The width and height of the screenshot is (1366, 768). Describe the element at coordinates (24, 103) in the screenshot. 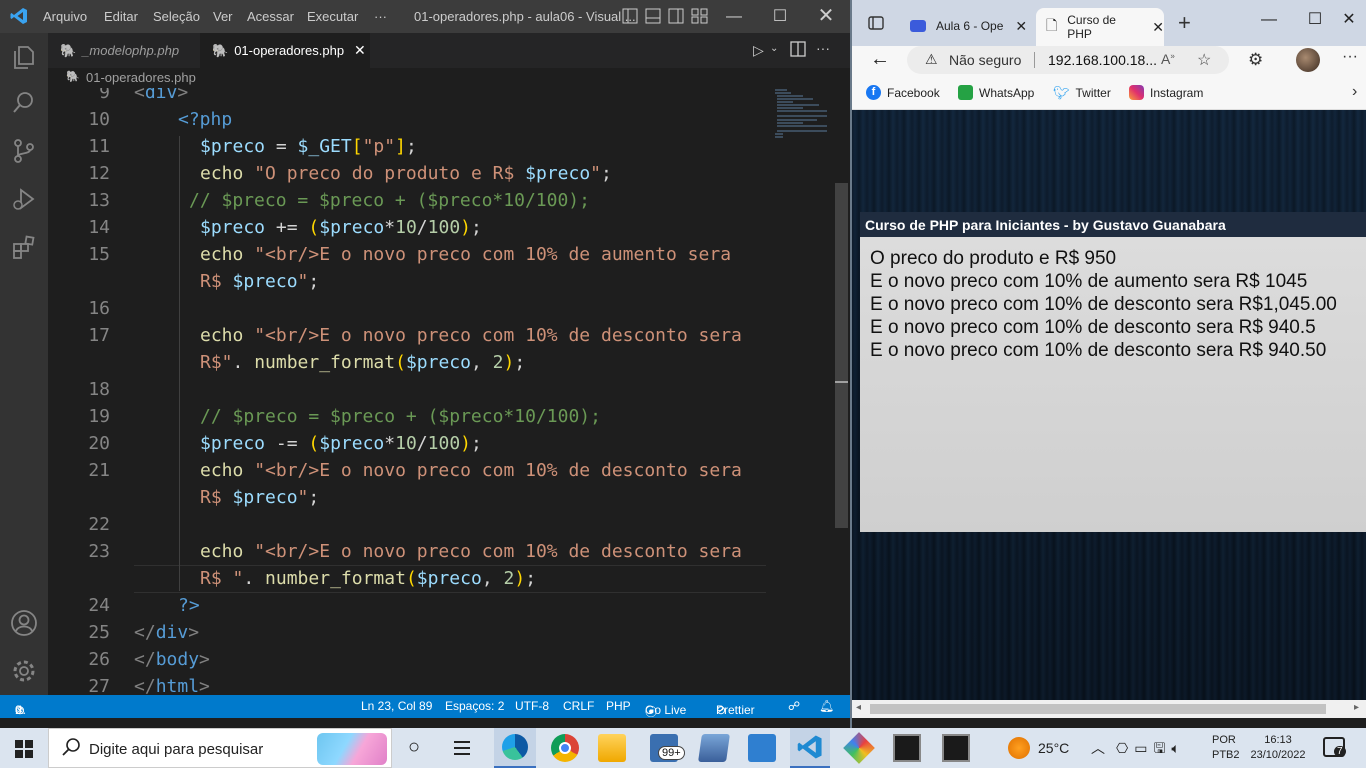

I see `search-icon` at that location.